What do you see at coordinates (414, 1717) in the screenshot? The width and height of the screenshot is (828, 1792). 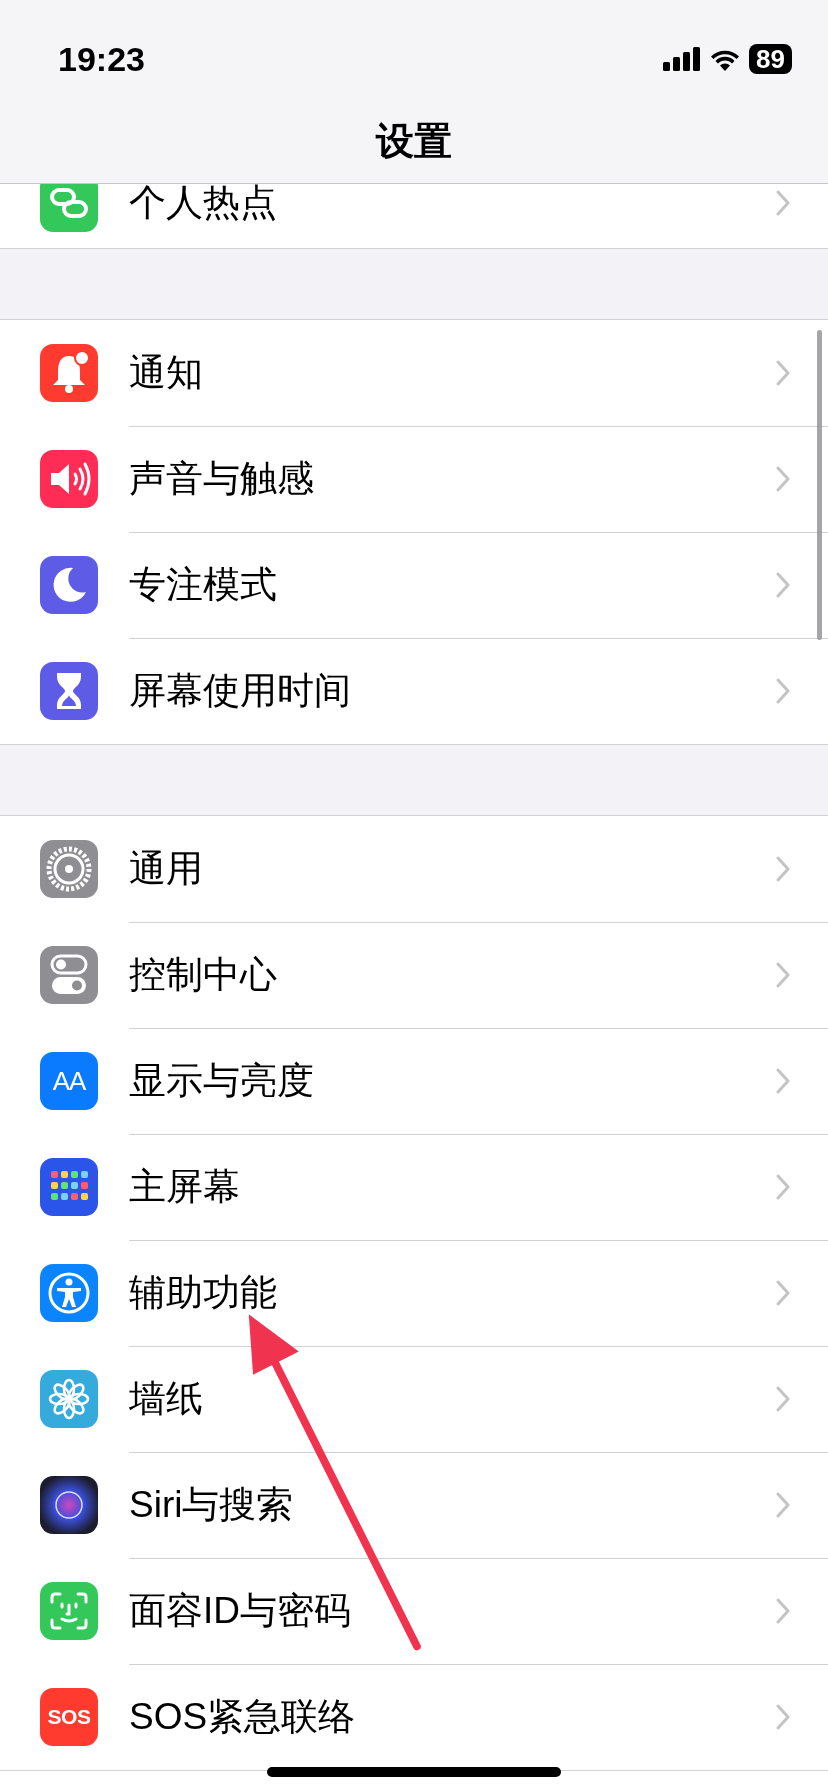 I see `settings-row: SOS SOS紧急联络` at bounding box center [414, 1717].